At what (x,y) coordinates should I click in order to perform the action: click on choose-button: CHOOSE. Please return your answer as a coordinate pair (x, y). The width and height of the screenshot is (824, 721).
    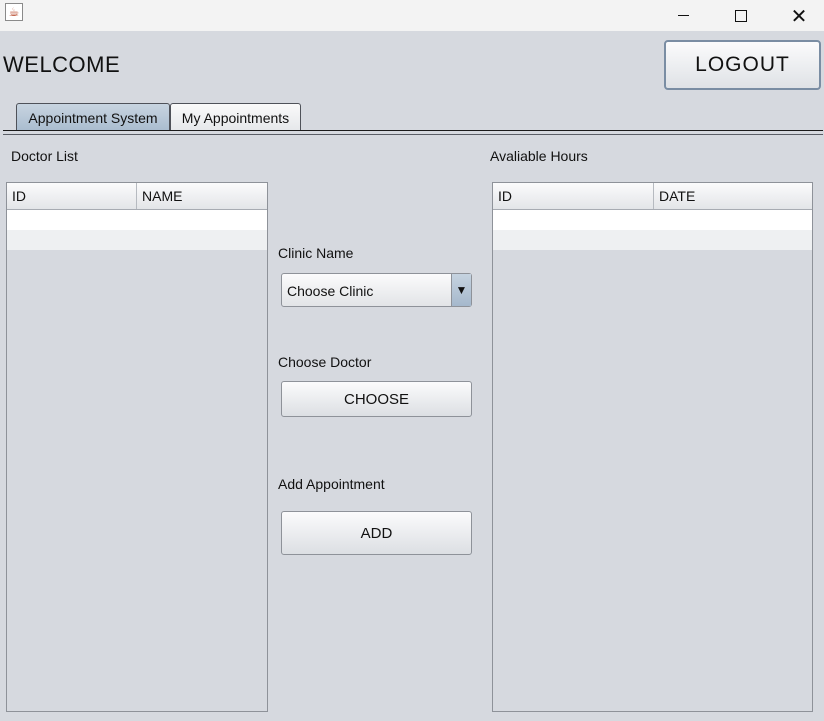
    Looking at the image, I should click on (376, 399).